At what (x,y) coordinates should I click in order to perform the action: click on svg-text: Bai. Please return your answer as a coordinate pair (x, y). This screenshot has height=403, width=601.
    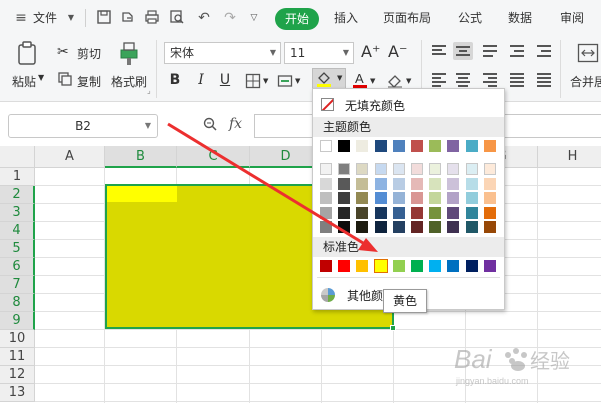
    Looking at the image, I should click on (473, 359).